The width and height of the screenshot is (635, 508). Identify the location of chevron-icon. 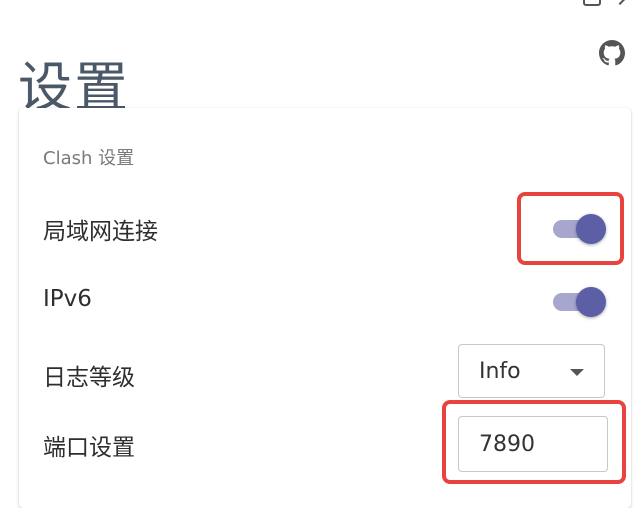
(620, 3).